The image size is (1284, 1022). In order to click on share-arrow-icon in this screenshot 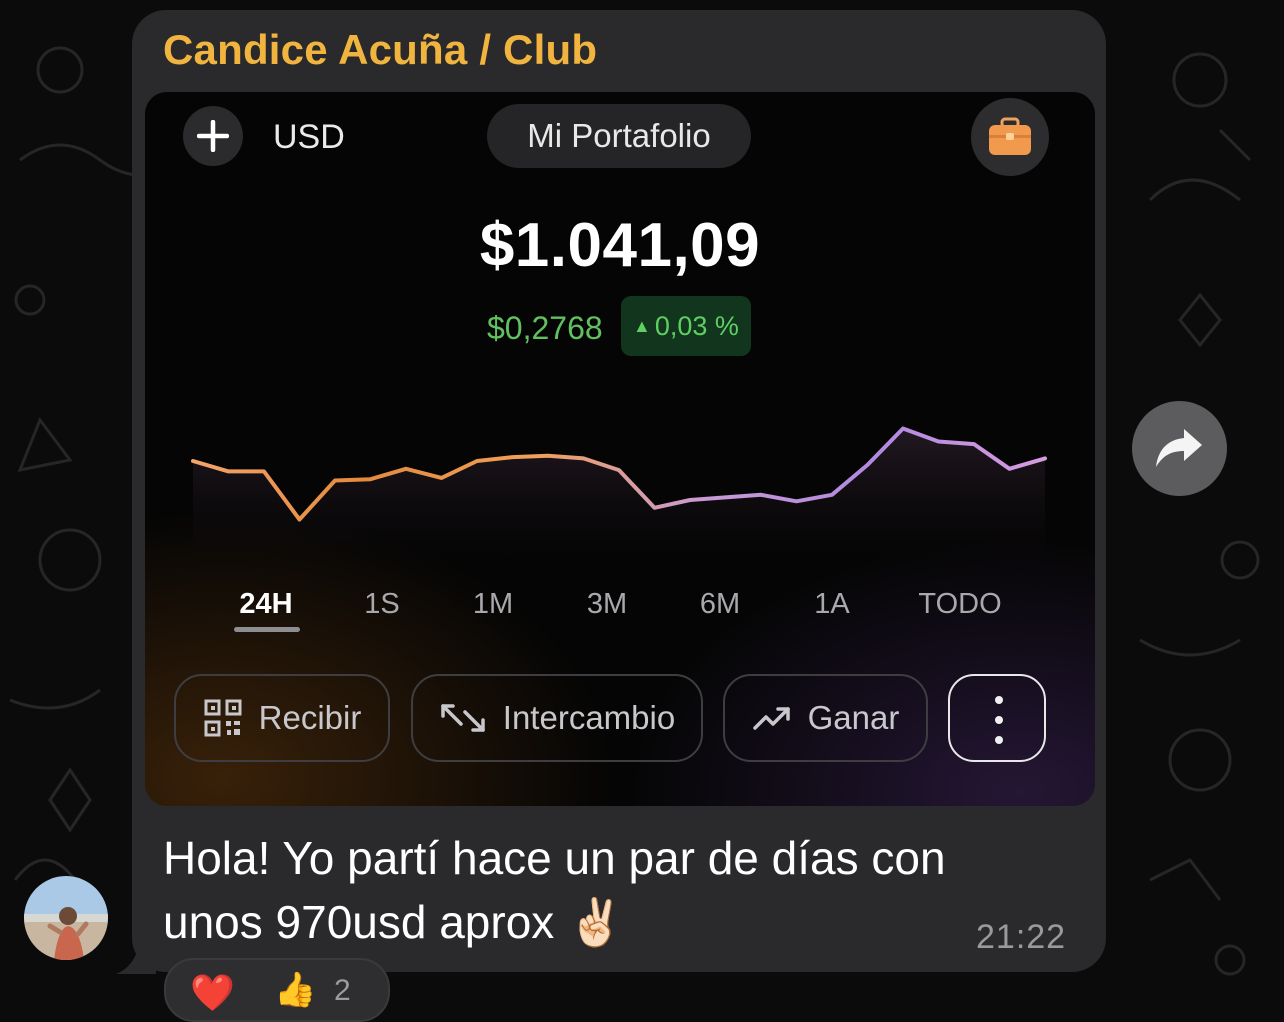, I will do `click(1179, 448)`.